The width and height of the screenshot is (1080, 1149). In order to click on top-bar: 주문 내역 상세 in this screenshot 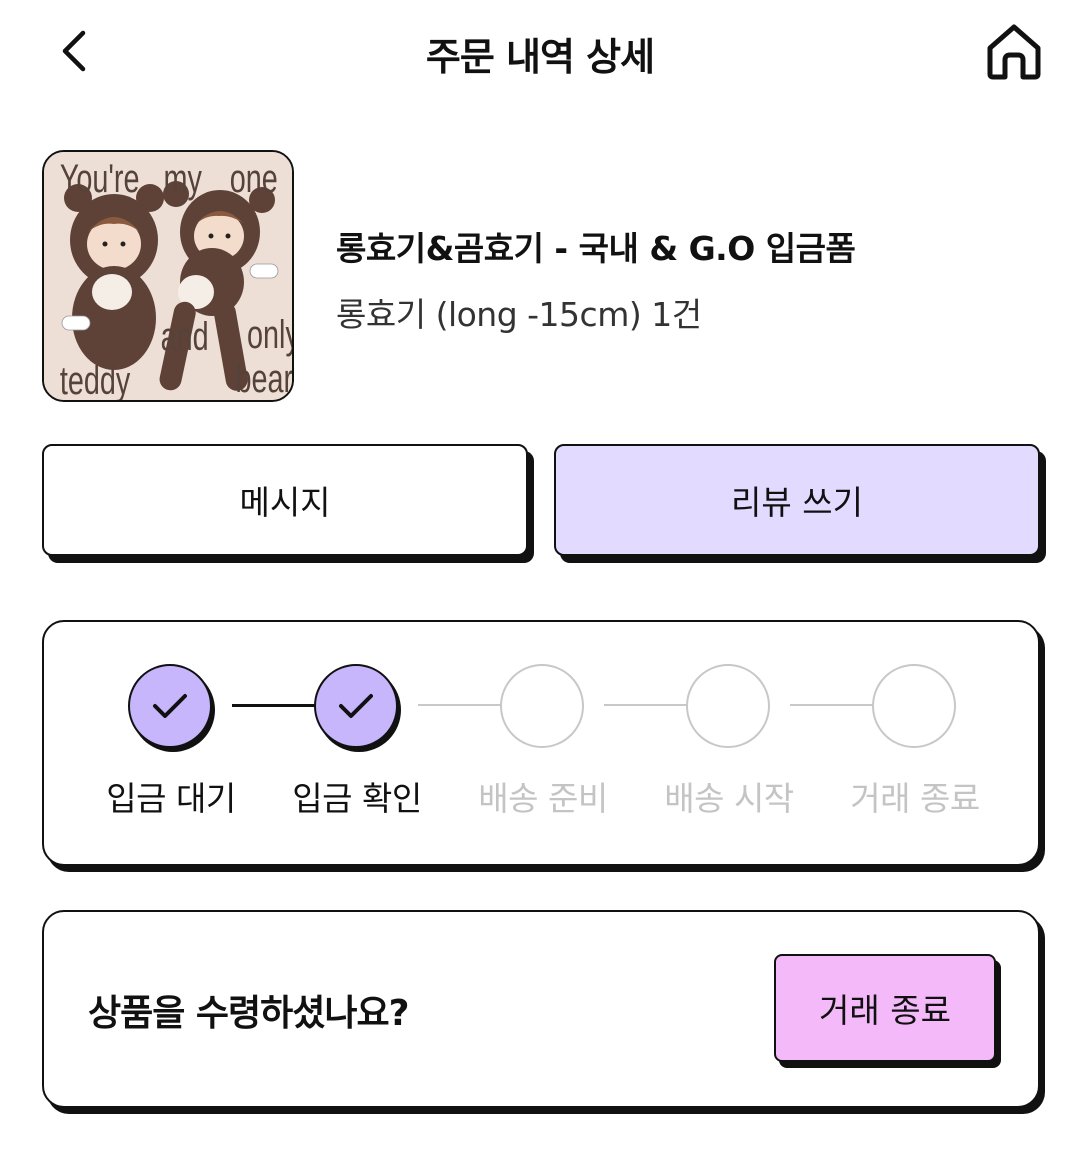, I will do `click(540, 55)`.